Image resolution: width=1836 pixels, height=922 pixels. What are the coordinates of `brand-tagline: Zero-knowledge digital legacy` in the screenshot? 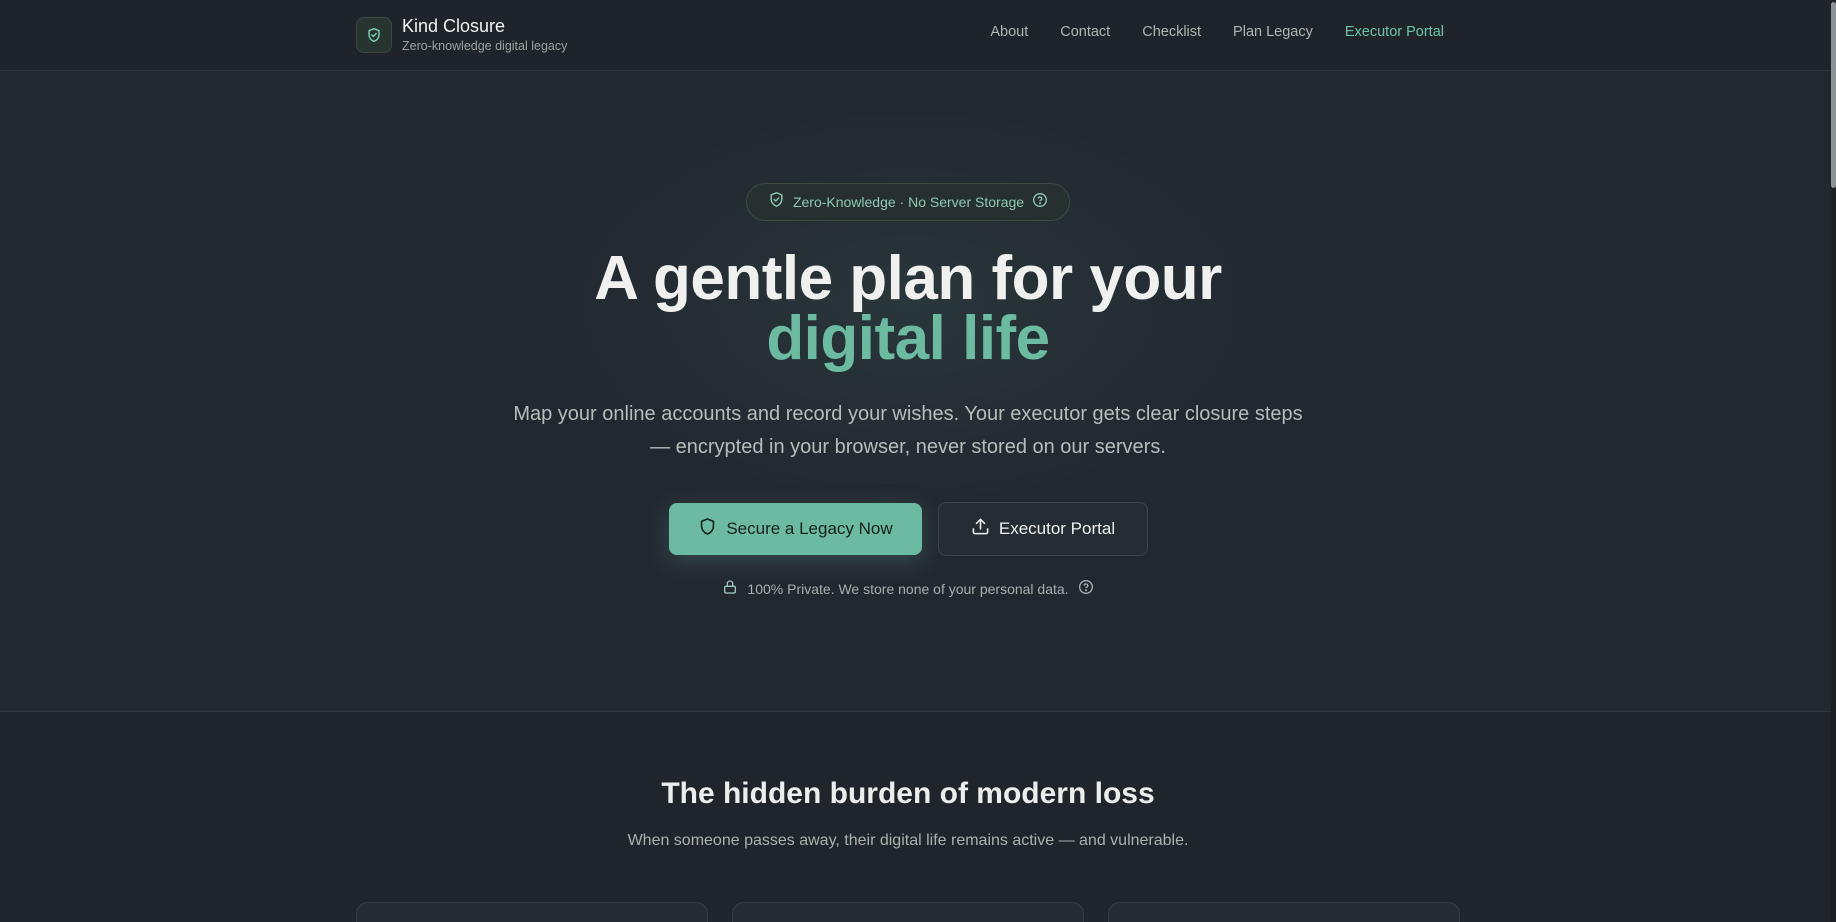 It's located at (485, 46).